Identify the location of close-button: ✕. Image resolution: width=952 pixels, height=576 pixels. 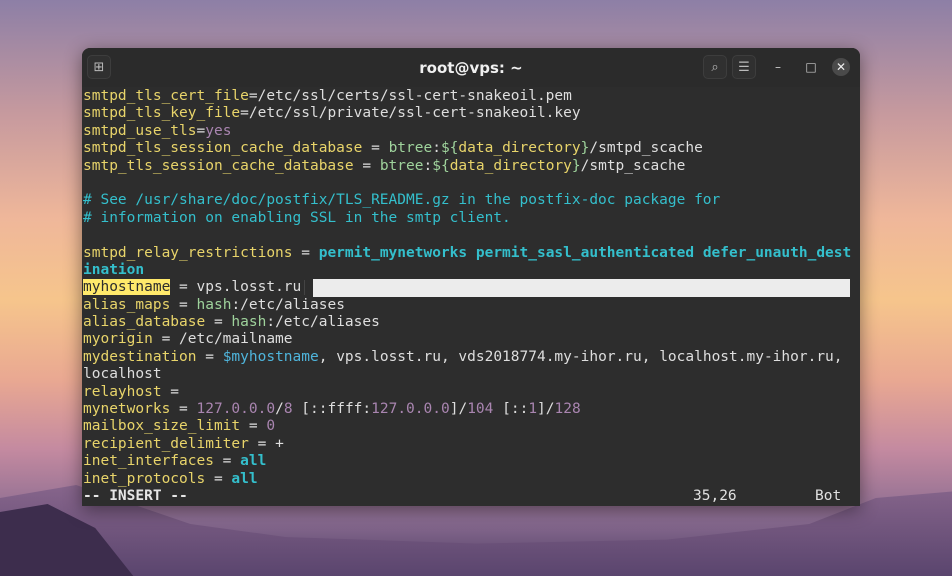
(841, 67).